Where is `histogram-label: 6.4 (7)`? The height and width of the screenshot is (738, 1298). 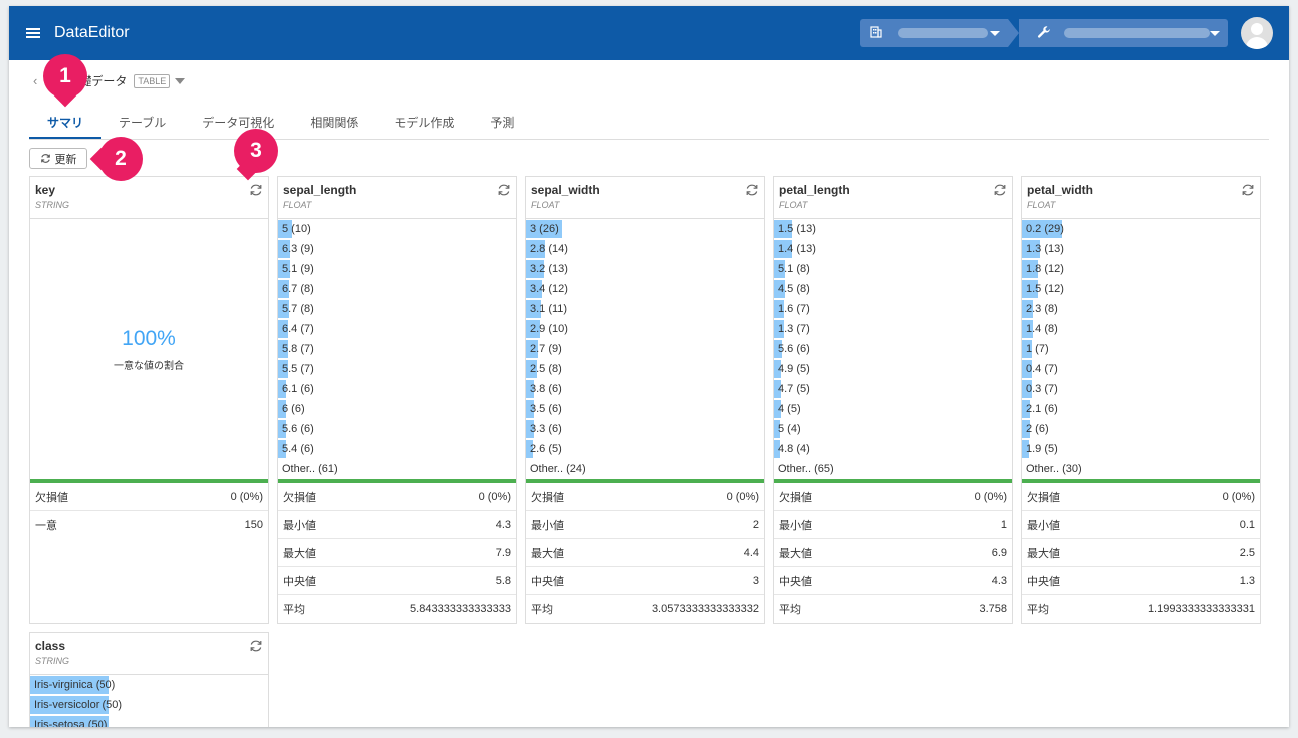 histogram-label: 6.4 (7) is located at coordinates (298, 329).